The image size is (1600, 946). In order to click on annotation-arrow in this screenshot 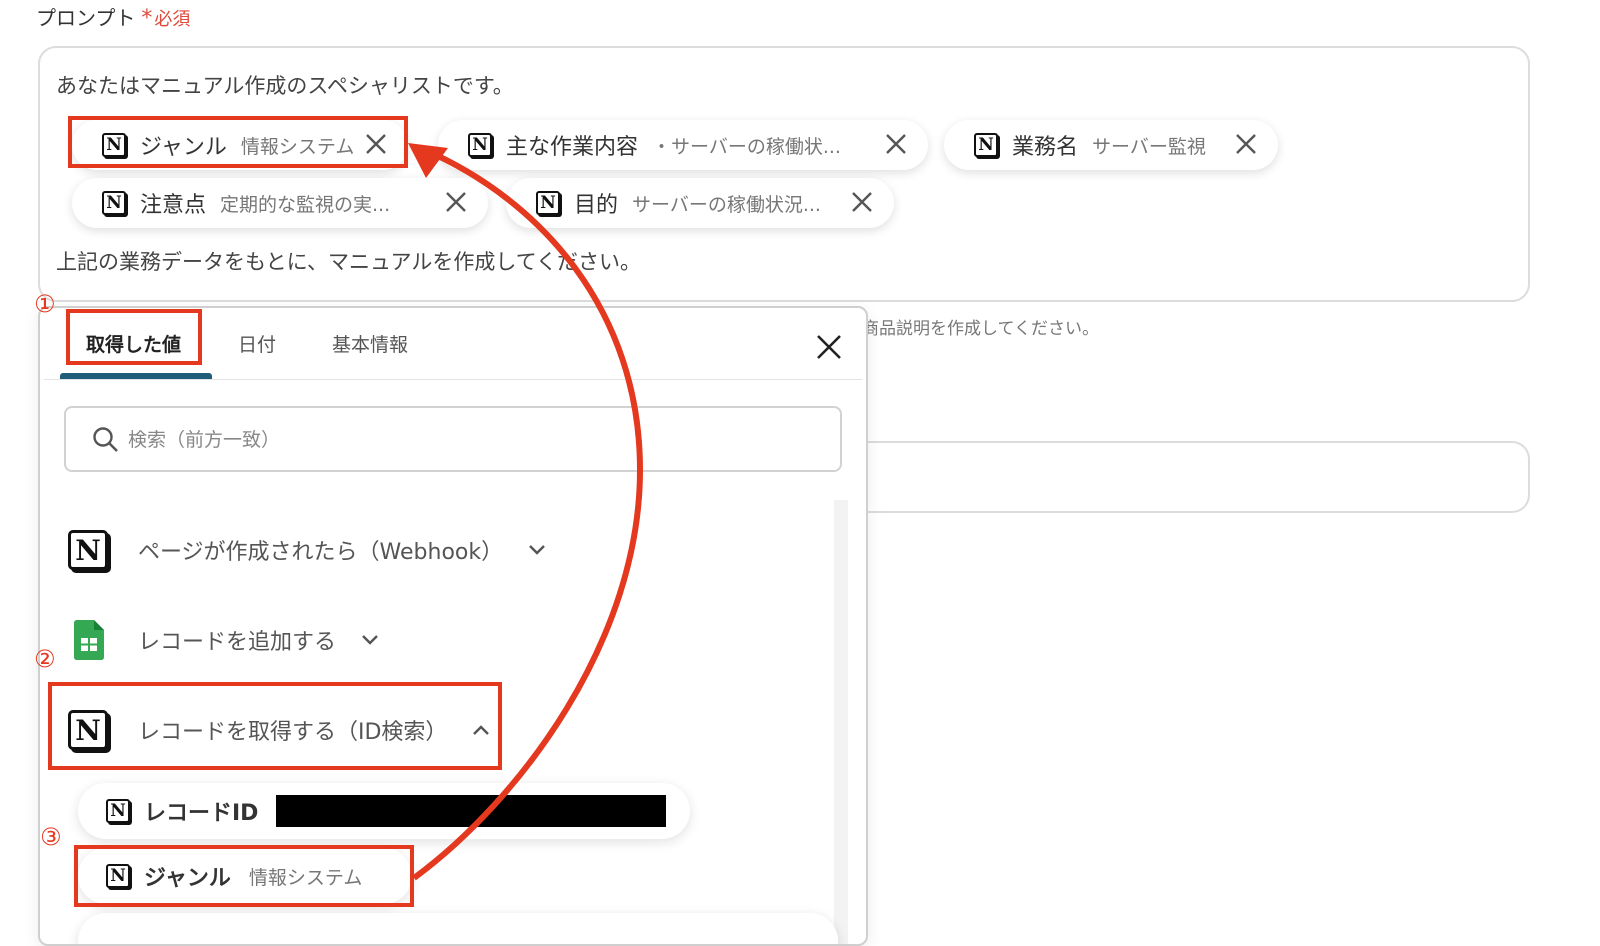, I will do `click(526, 512)`.